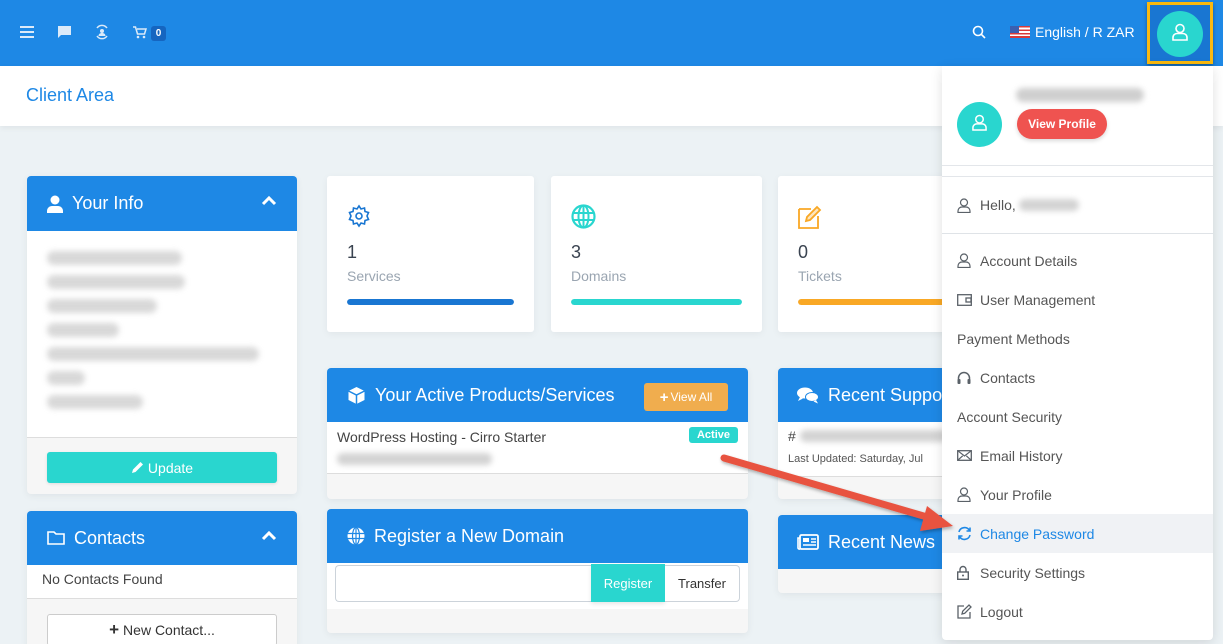  I want to click on top-navbar: 0 English / R ZAR, so click(611, 33).